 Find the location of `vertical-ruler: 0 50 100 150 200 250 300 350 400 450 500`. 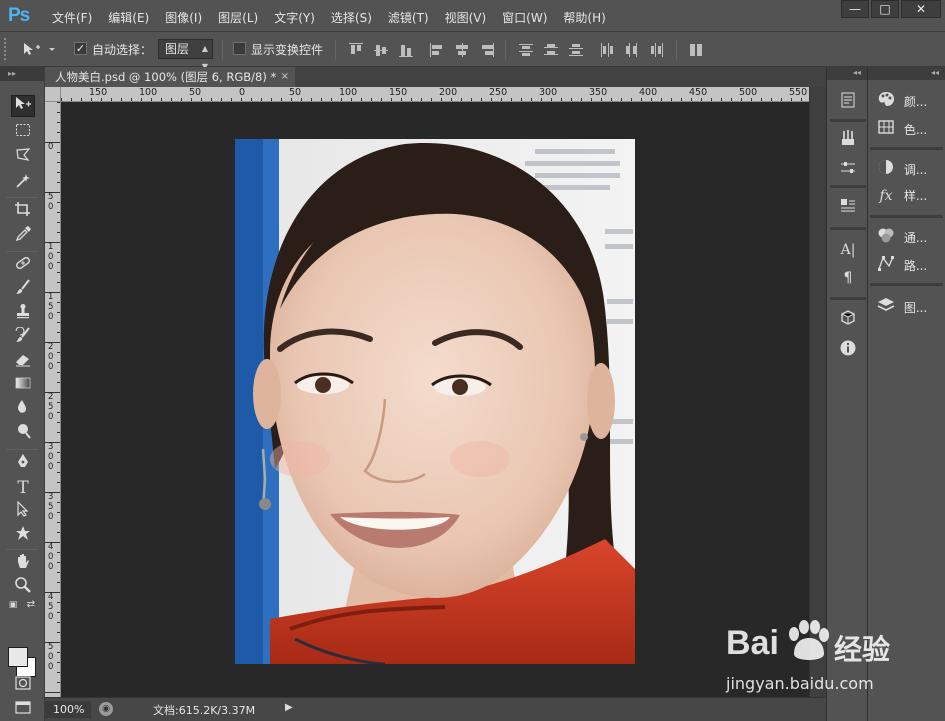

vertical-ruler: 0 50 100 150 200 250 300 350 400 450 500 is located at coordinates (53, 399).